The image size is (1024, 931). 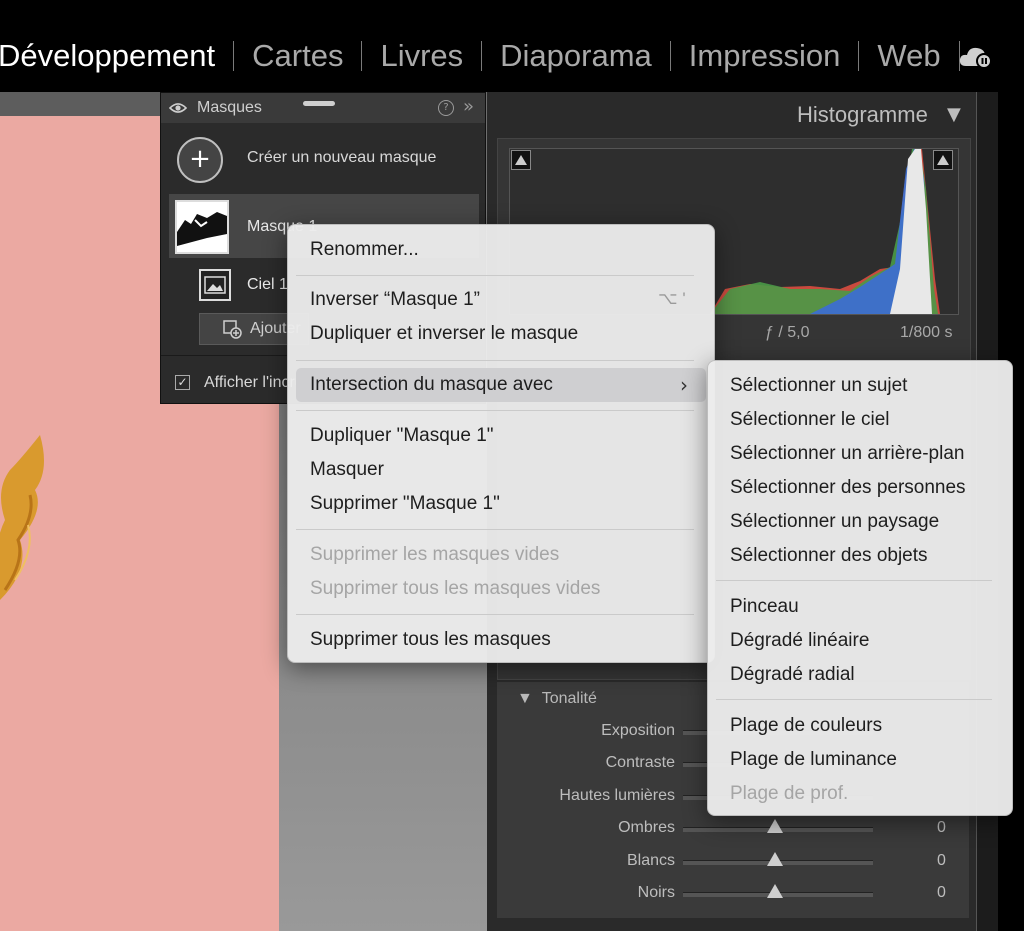 What do you see at coordinates (521, 160) in the screenshot?
I see `shadow-clipping-icon` at bounding box center [521, 160].